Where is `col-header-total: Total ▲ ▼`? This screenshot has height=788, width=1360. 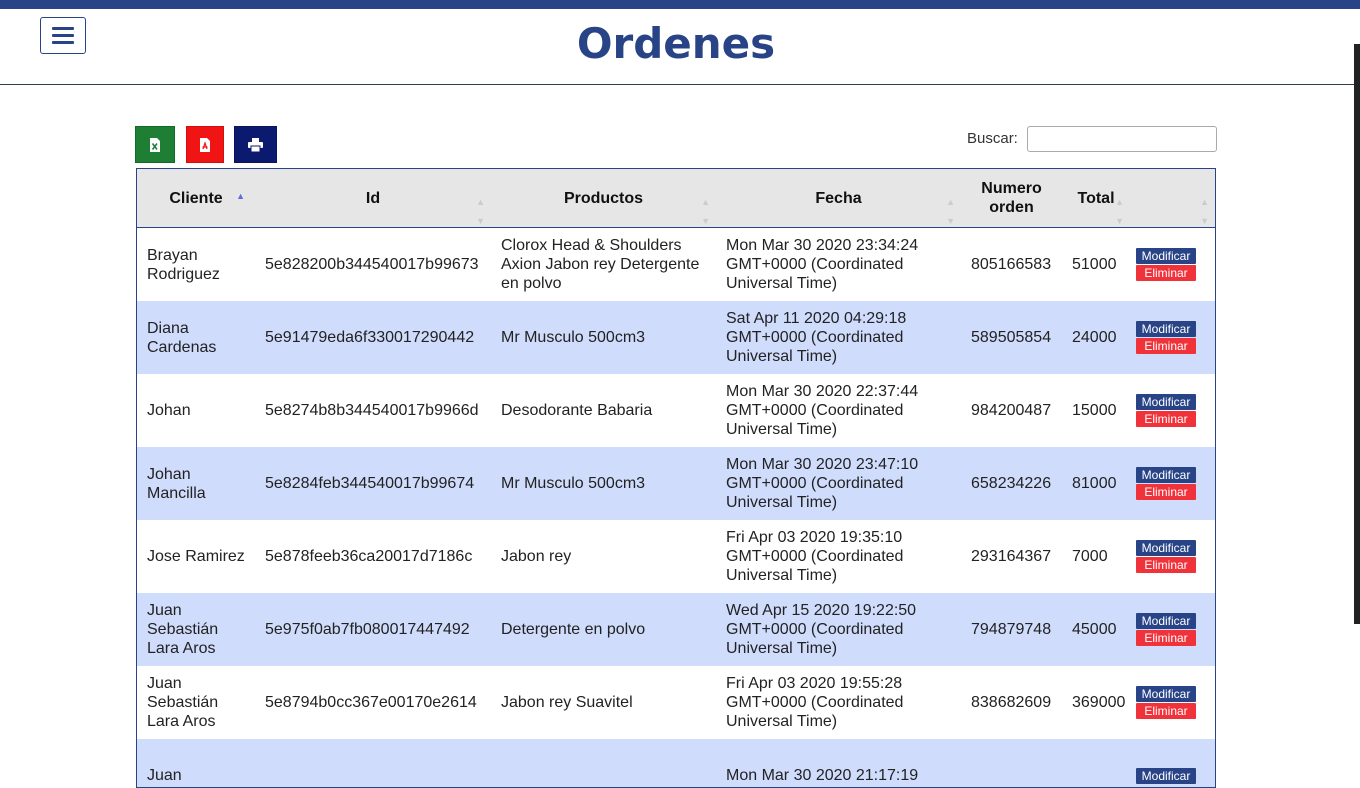 col-header-total: Total ▲ ▼ is located at coordinates (1096, 198).